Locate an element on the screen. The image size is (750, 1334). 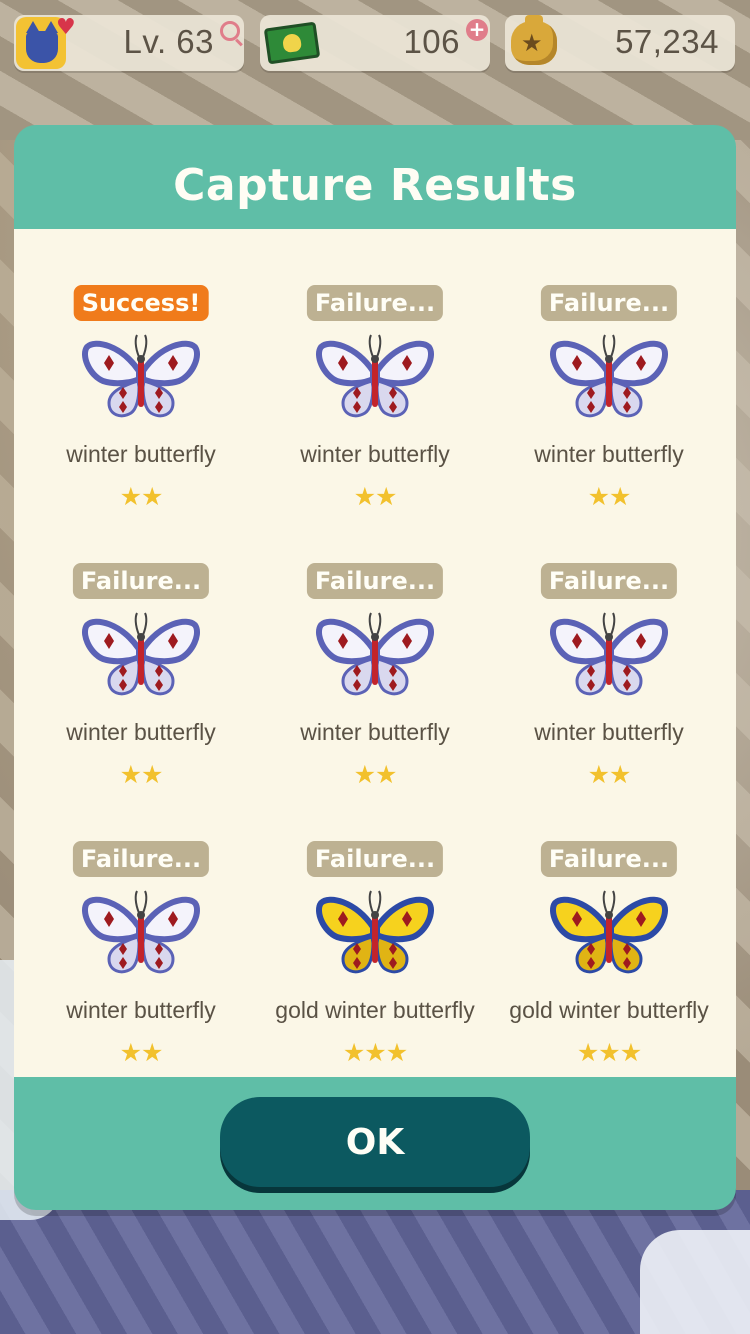
bell-bag-icon is located at coordinates (534, 40).